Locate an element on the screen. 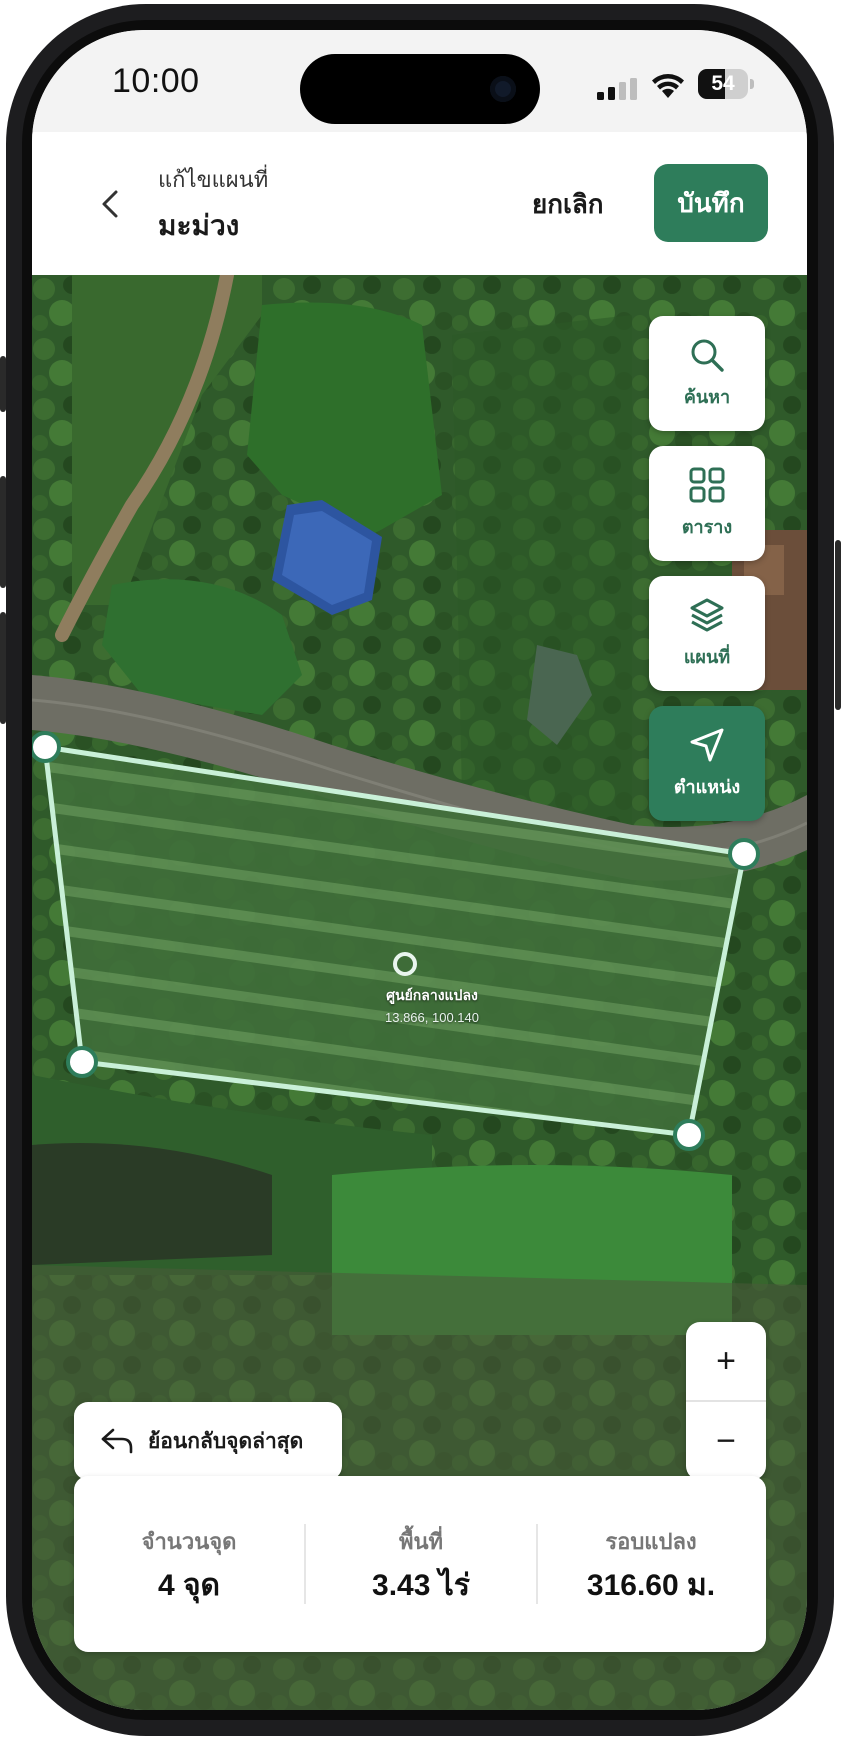 This screenshot has width=841, height=1741. undo-icon is located at coordinates (117, 1441).